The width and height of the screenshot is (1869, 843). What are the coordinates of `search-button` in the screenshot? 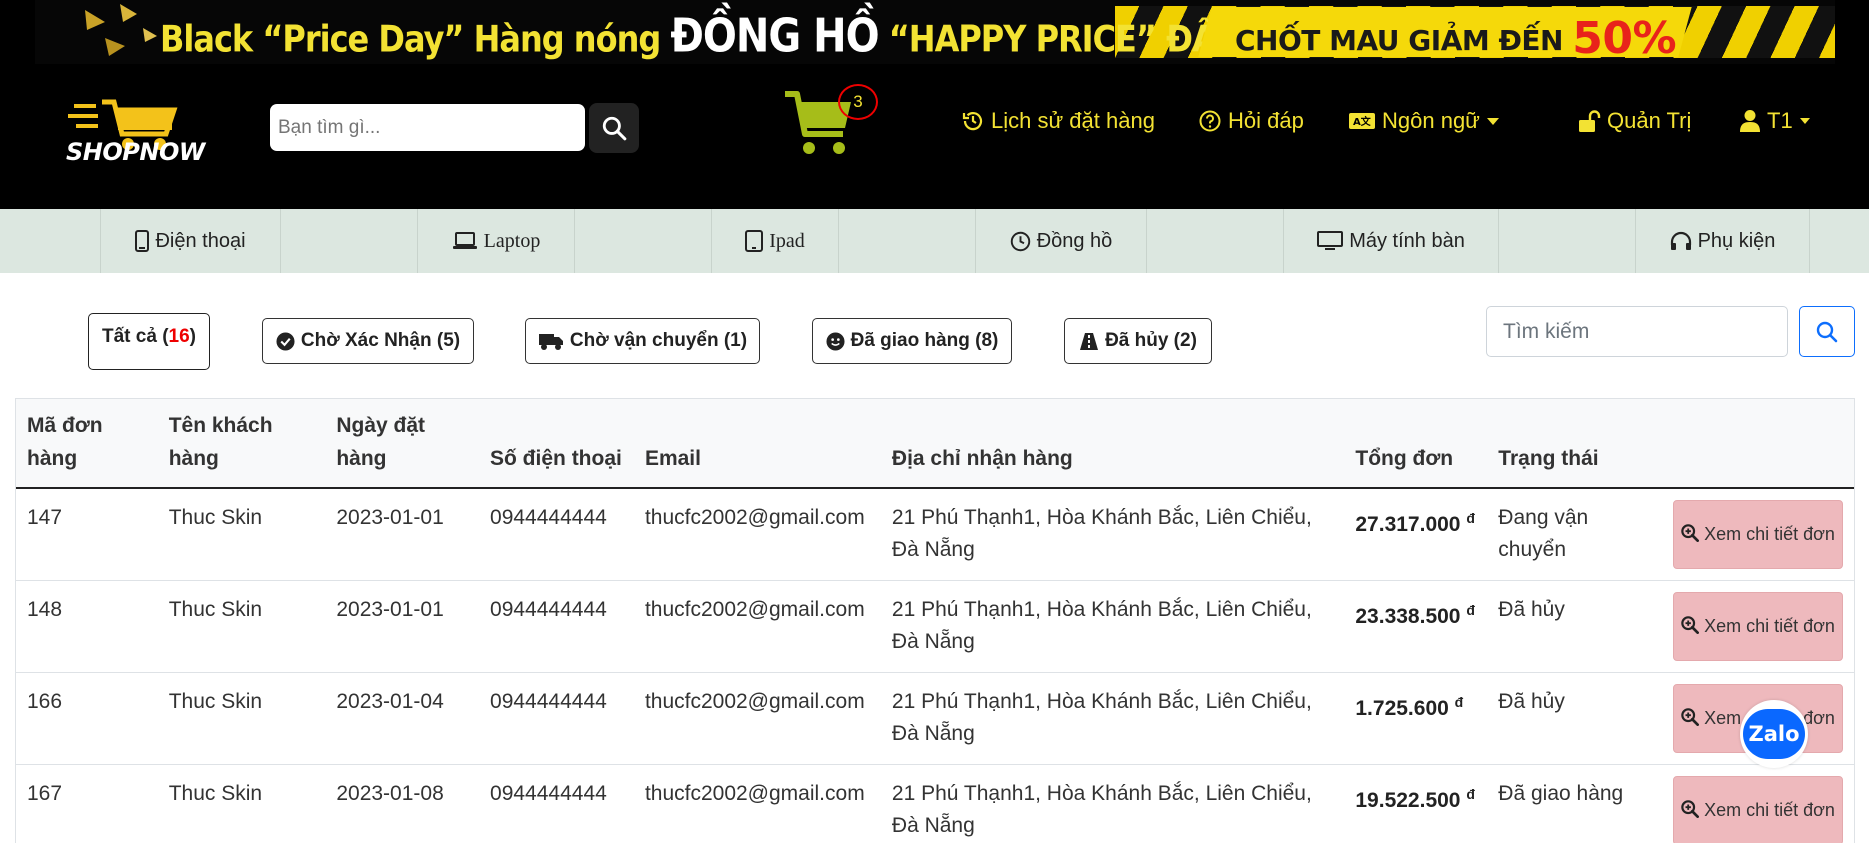 It's located at (614, 128).